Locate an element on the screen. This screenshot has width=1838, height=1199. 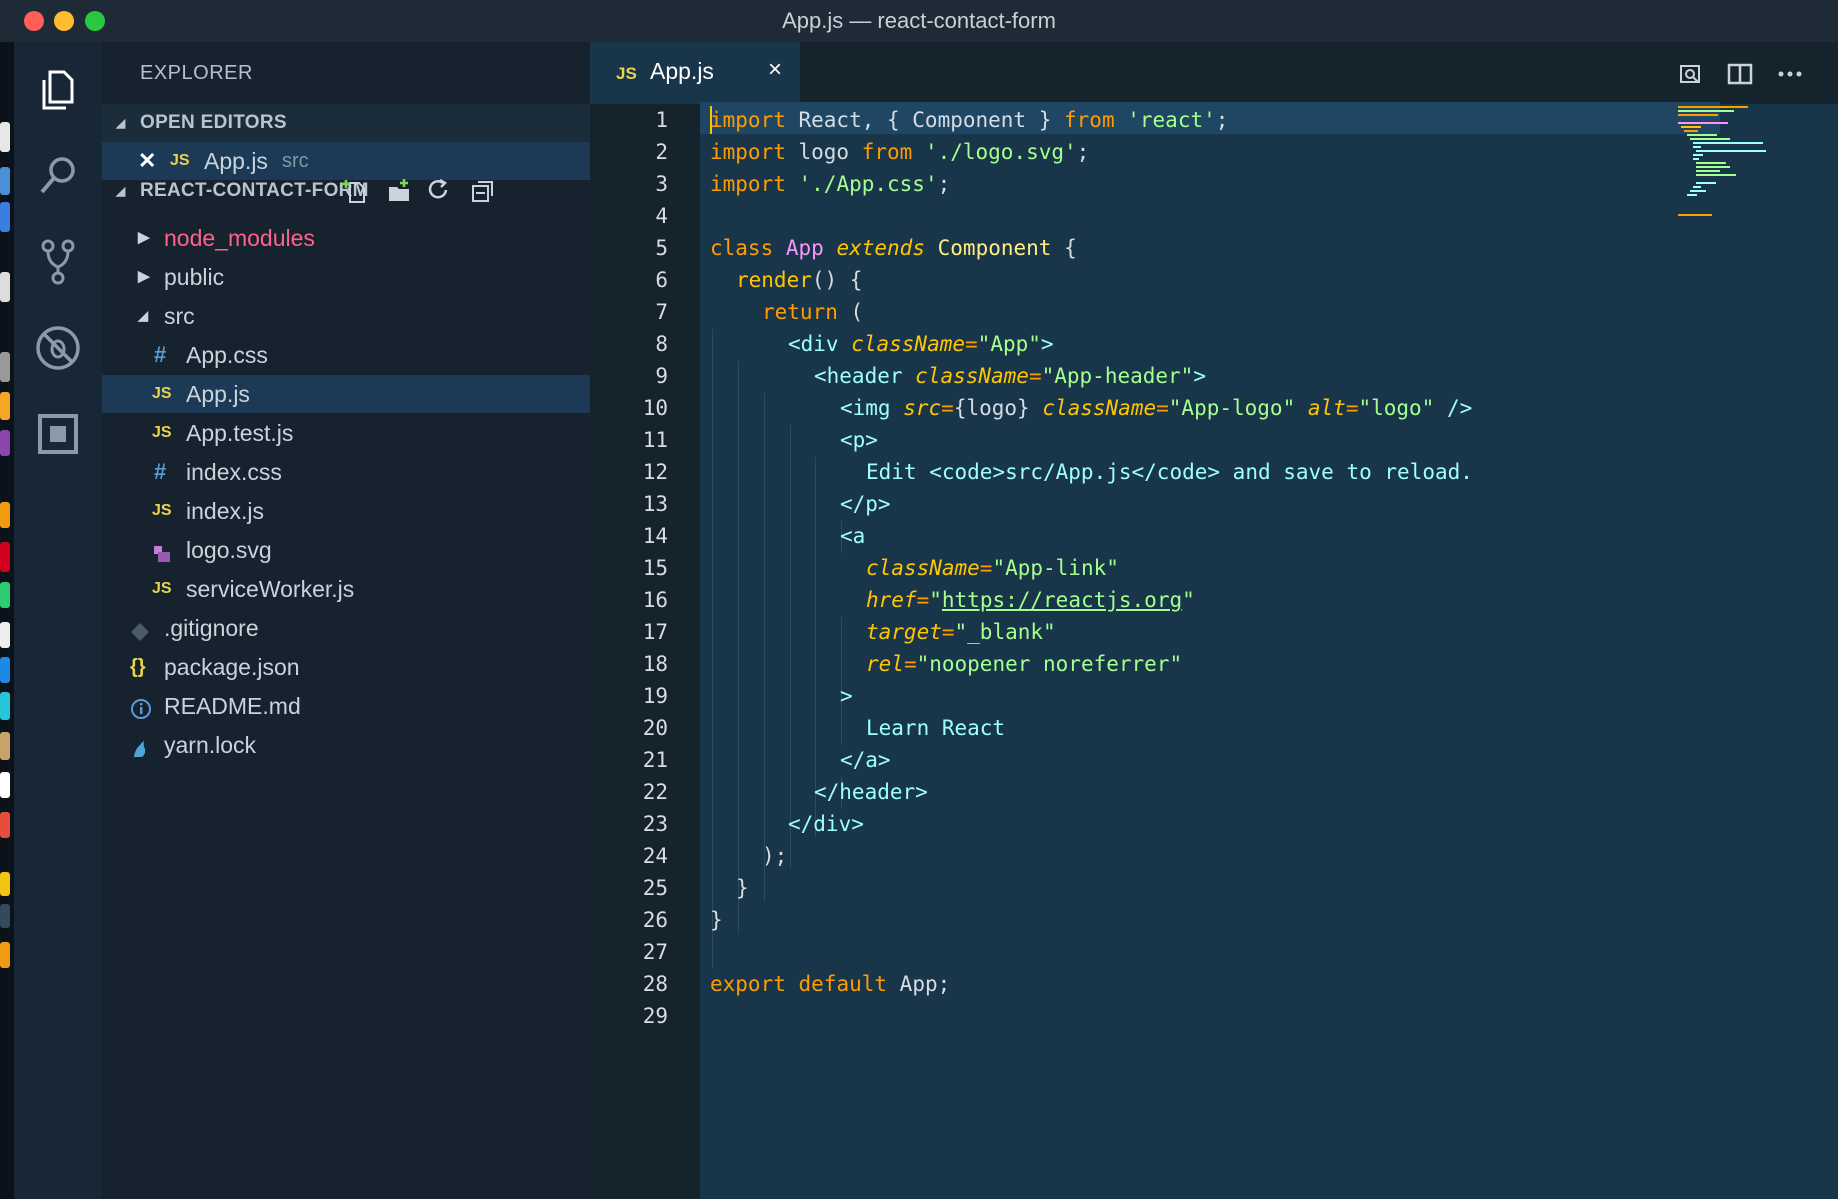
code-line: ); is located at coordinates (775, 856).